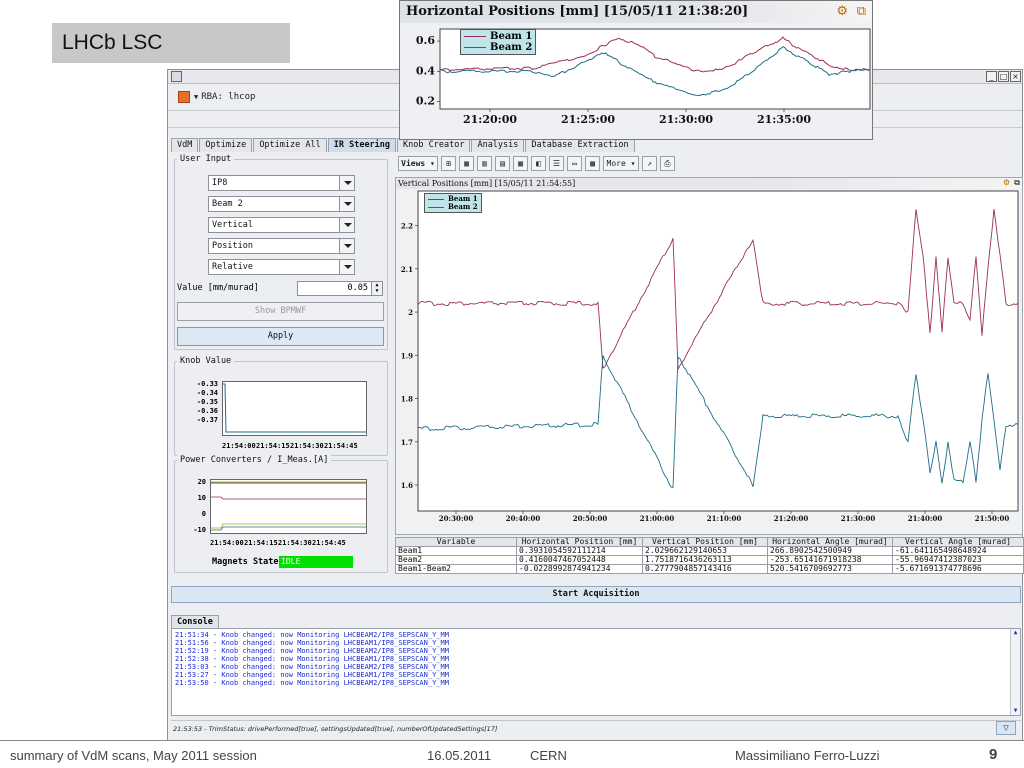 This screenshot has height=768, width=1024. Describe the element at coordinates (407, 226) in the screenshot. I see `y-tick-label: 2.2` at that location.